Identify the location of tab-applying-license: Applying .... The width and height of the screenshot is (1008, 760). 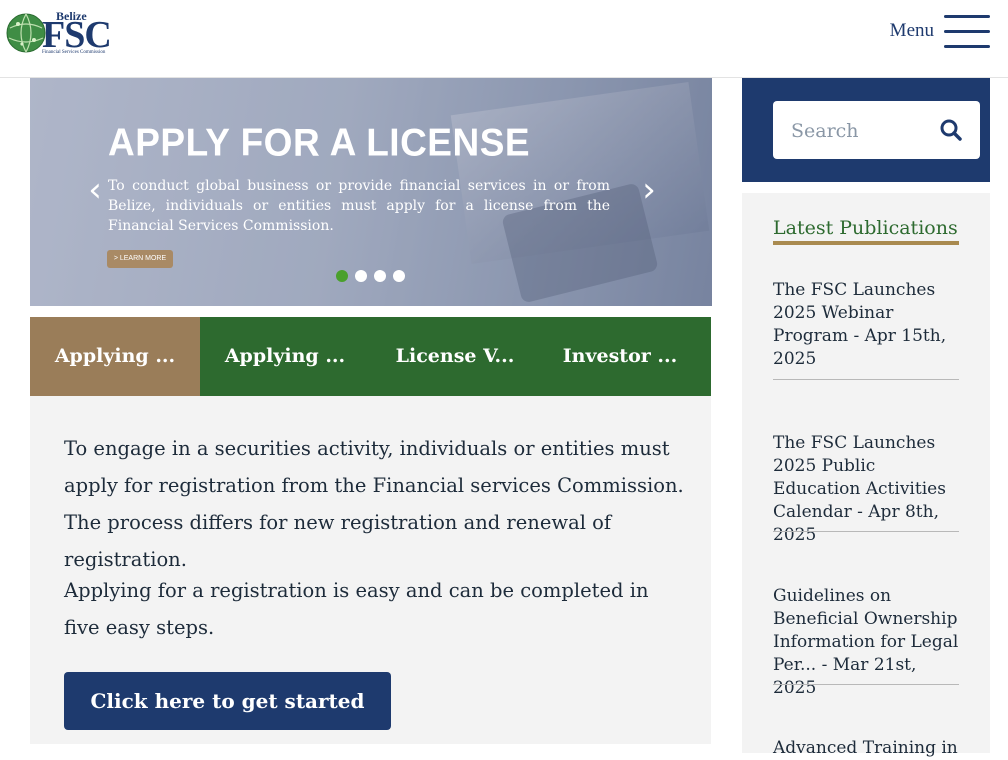
(285, 356).